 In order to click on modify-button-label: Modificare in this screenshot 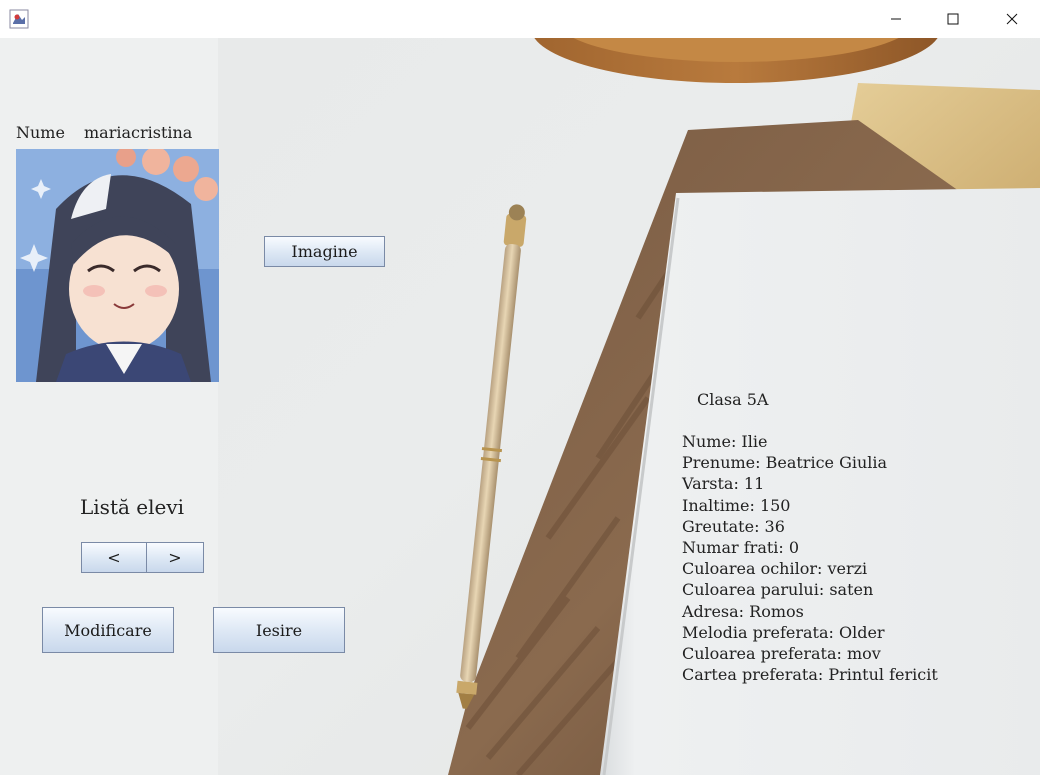, I will do `click(108, 630)`.